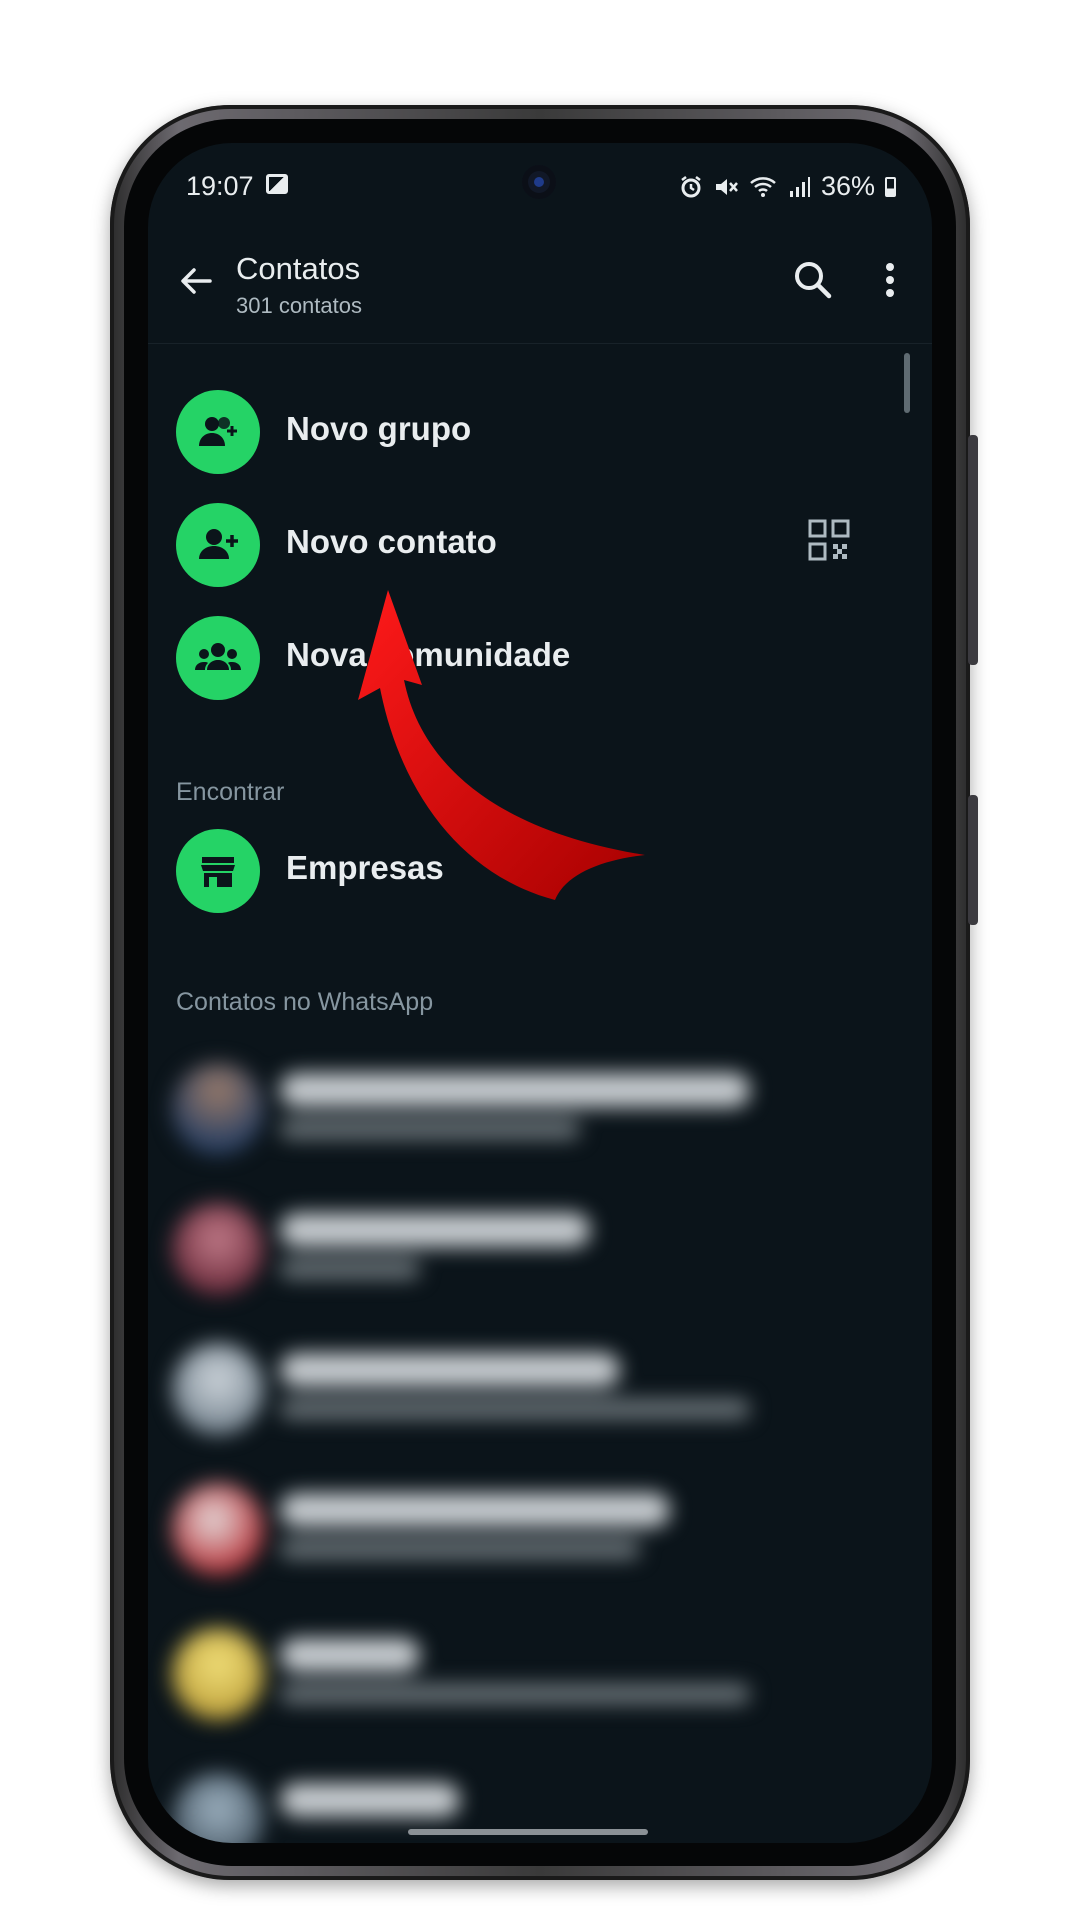  What do you see at coordinates (501, 745) in the screenshot?
I see `annotation-arrow-icon` at bounding box center [501, 745].